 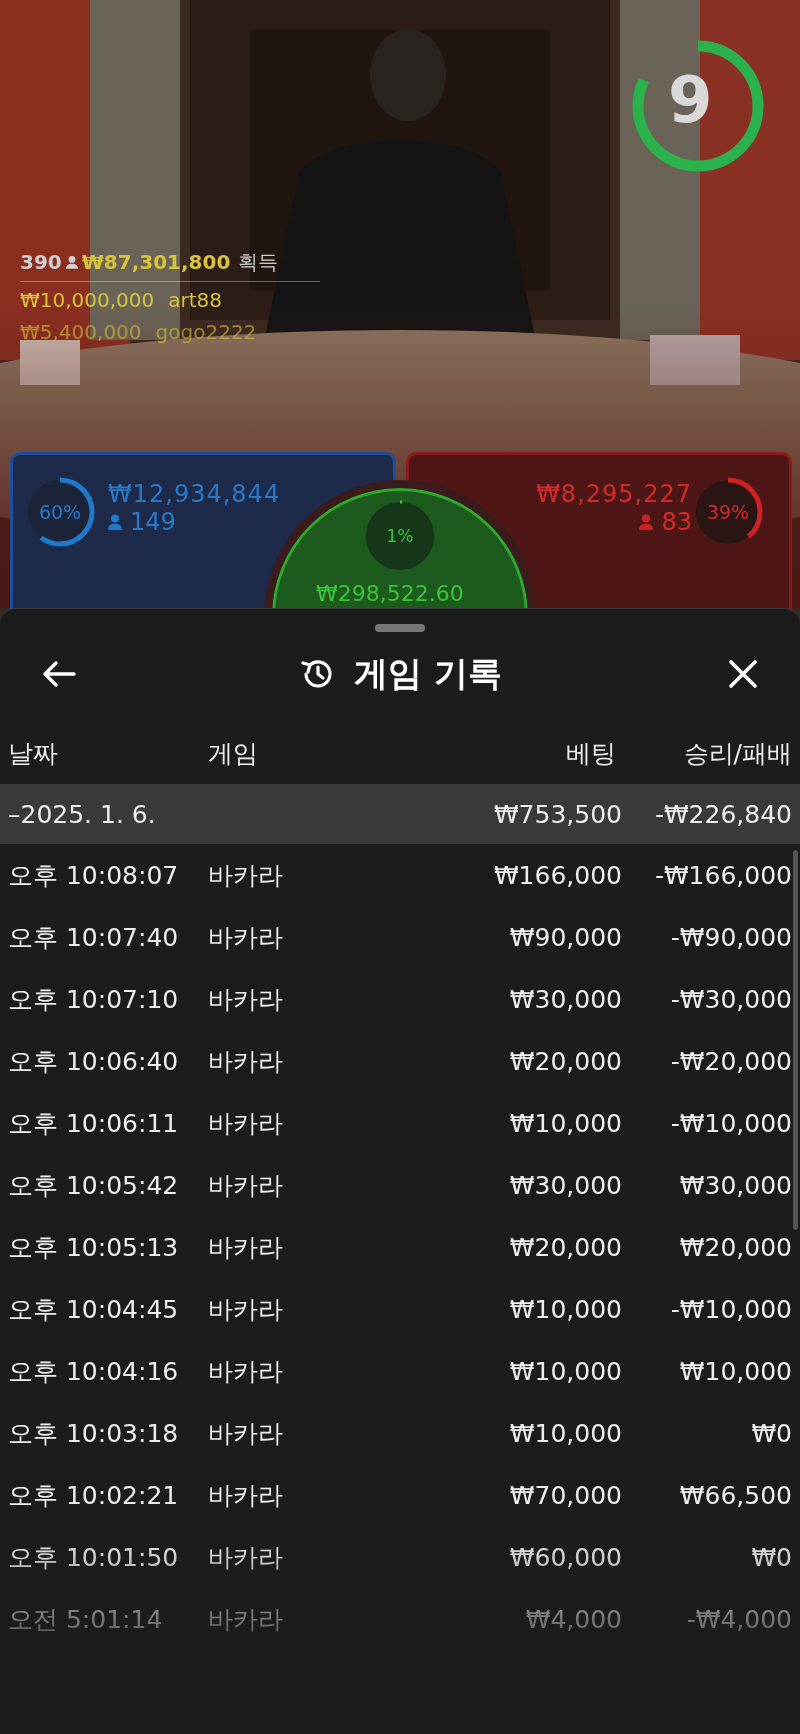 What do you see at coordinates (735, 1371) in the screenshot?
I see `result-cell-text: ₩10,000` at bounding box center [735, 1371].